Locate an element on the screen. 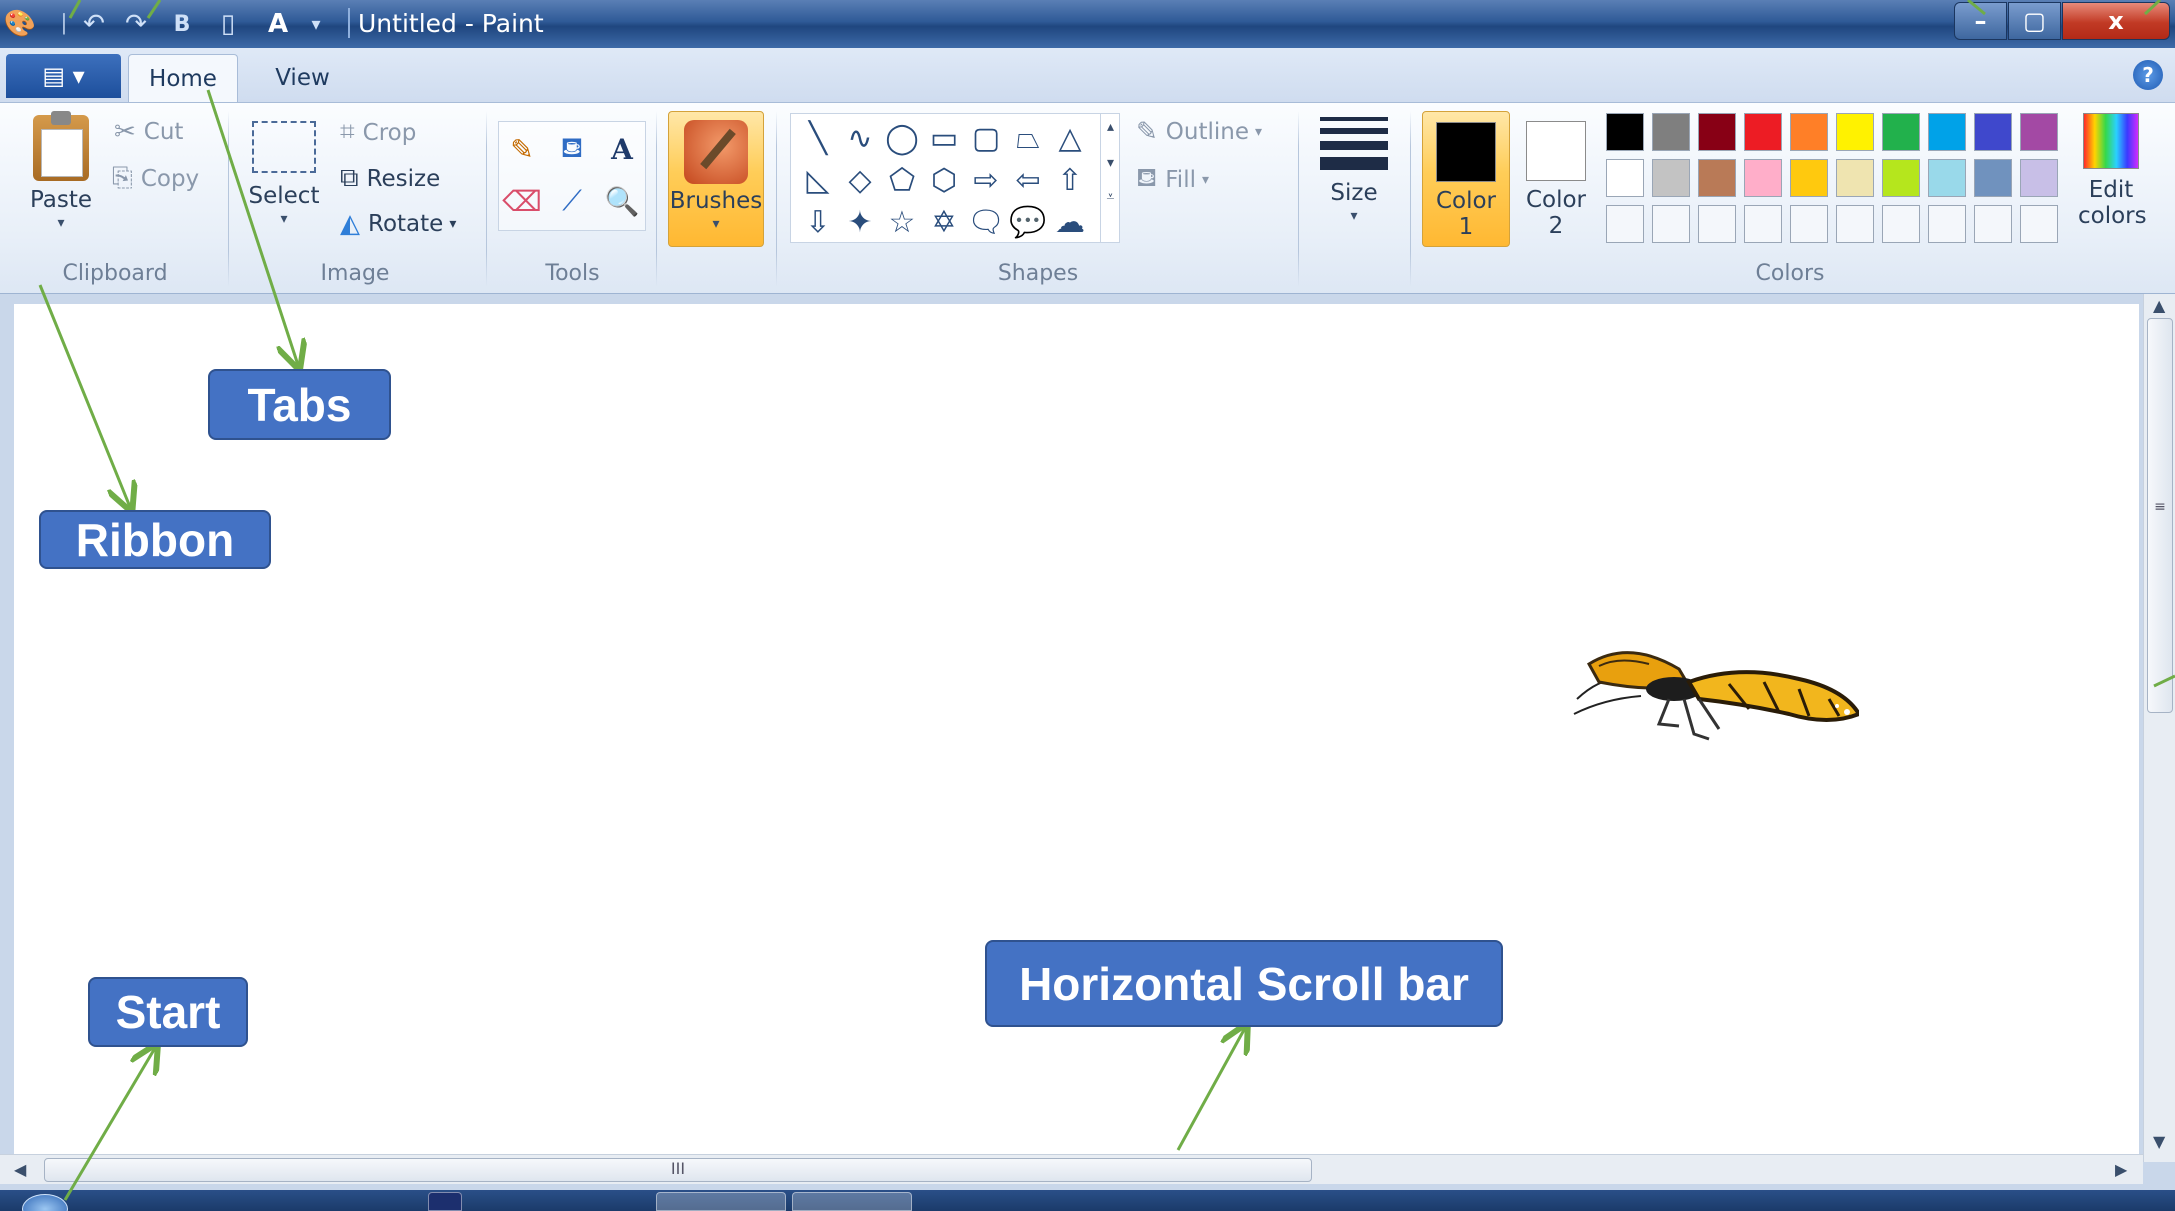  fill-bucket-icon: ⛾ is located at coordinates (572, 149).